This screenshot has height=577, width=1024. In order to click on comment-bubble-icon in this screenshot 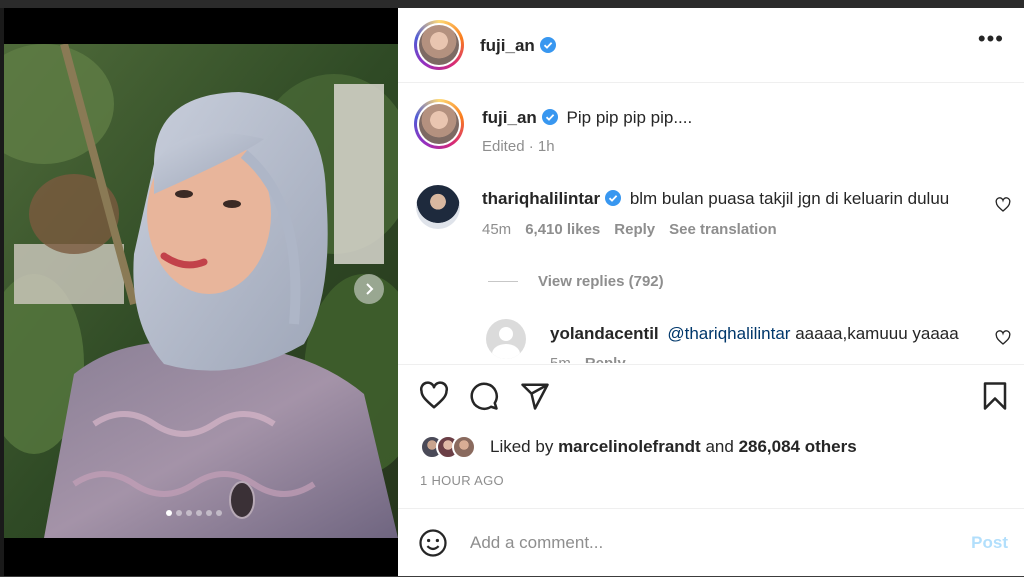, I will do `click(484, 396)`.